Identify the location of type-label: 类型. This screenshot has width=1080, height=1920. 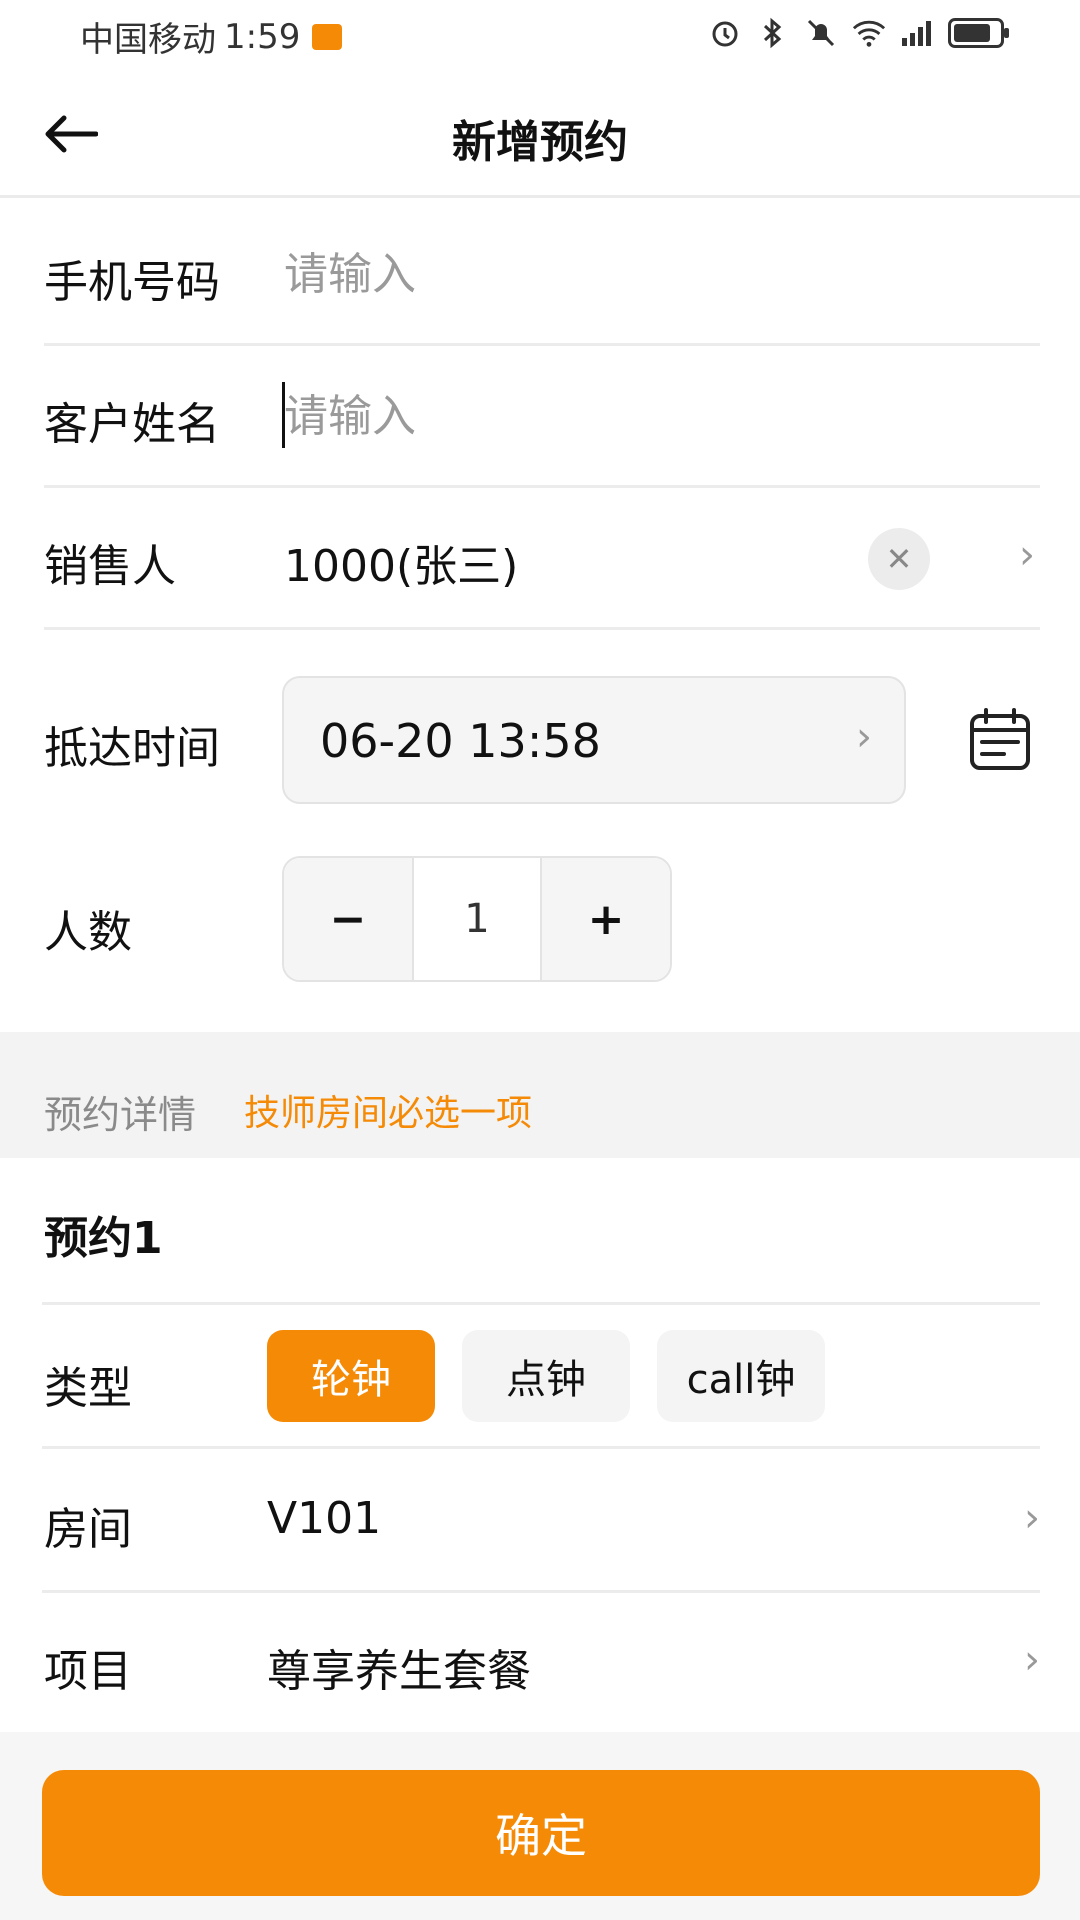
(88, 1388).